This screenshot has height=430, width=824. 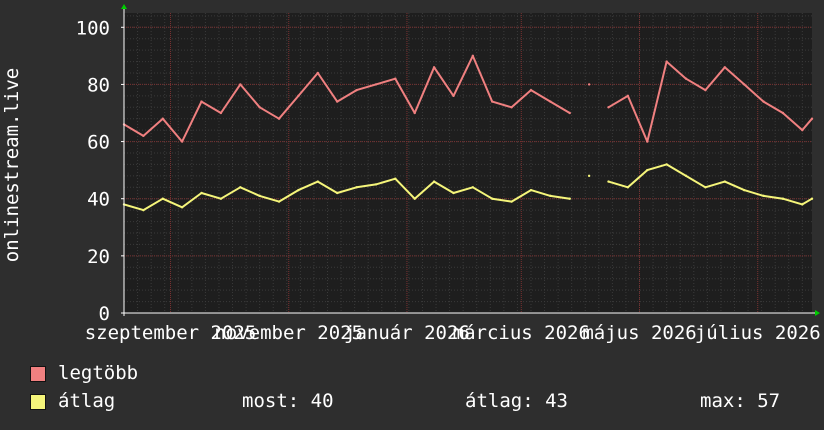 What do you see at coordinates (740, 401) in the screenshot?
I see `stat-max: max: 57` at bounding box center [740, 401].